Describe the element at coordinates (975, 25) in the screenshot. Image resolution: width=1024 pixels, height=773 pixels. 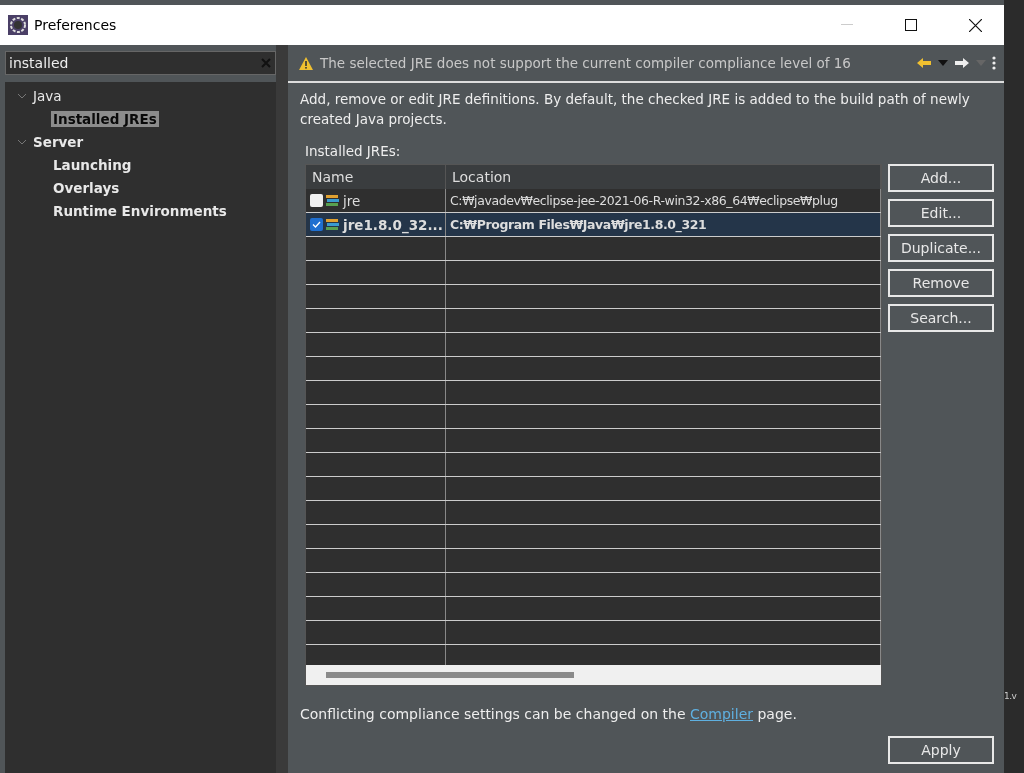
I see `close-icon` at that location.